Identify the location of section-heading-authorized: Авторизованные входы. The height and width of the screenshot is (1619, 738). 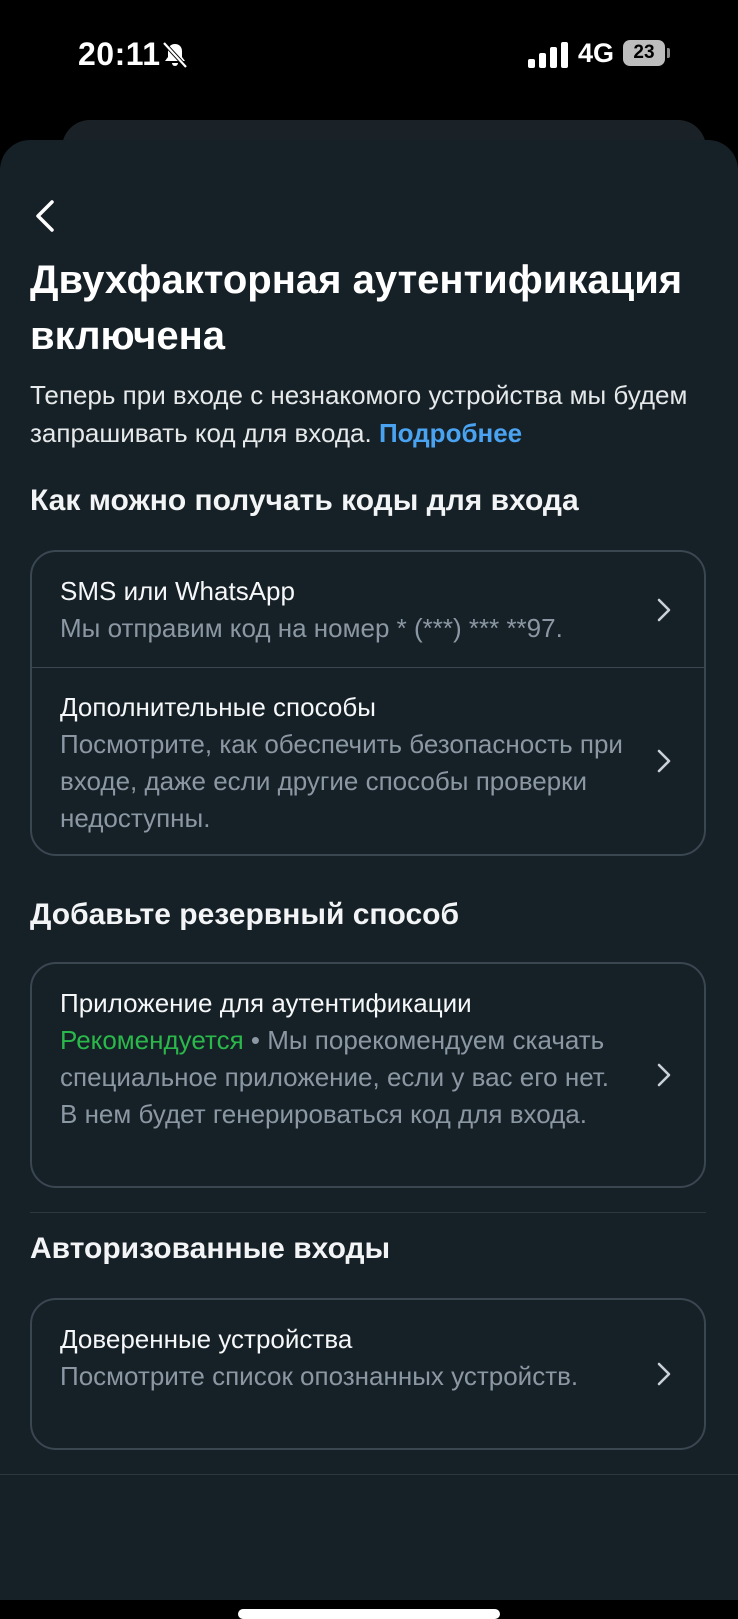
(210, 1248).